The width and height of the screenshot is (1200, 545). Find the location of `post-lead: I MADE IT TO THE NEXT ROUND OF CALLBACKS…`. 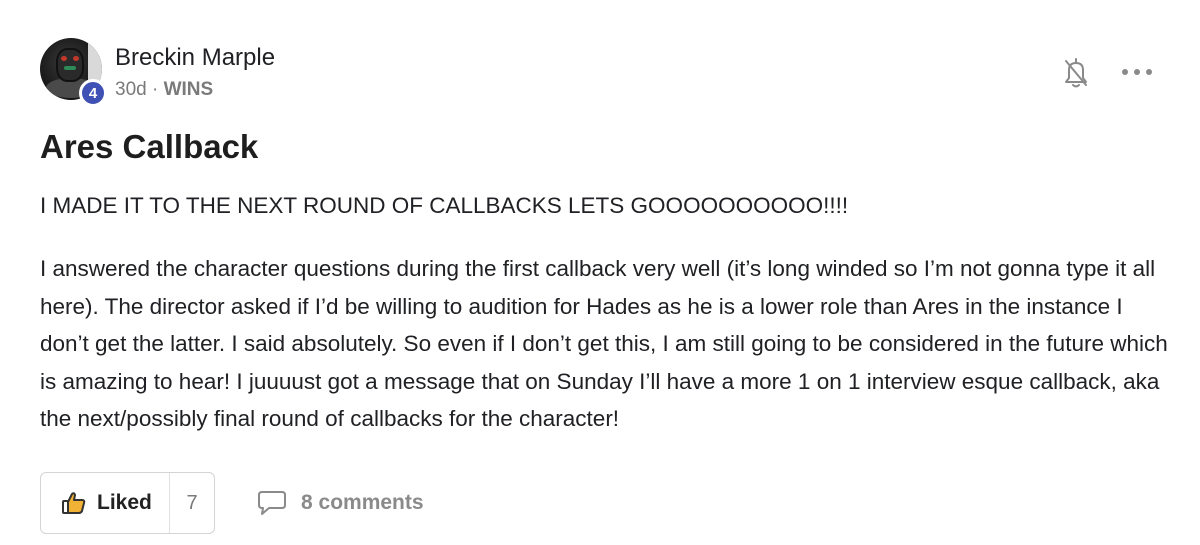

post-lead: I MADE IT TO THE NEXT ROUND OF CALLBACKS… is located at coordinates (444, 205).